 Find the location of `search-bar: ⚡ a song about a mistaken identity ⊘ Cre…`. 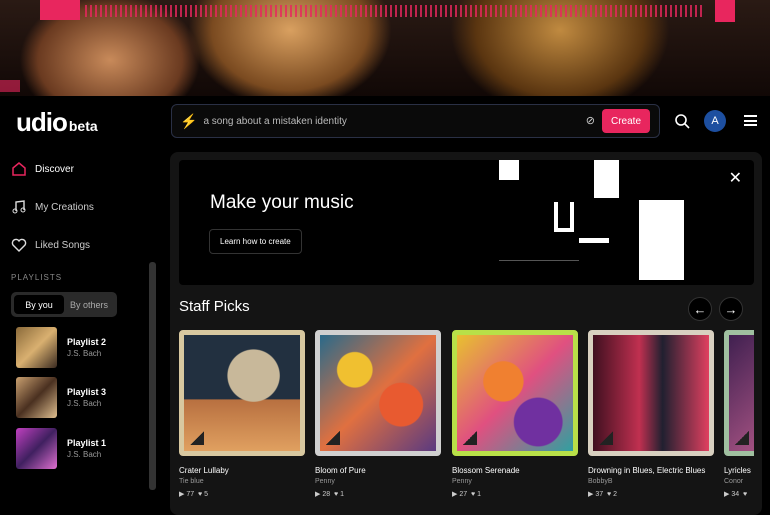

search-bar: ⚡ a song about a mistaken identity ⊘ Cre… is located at coordinates (415, 121).